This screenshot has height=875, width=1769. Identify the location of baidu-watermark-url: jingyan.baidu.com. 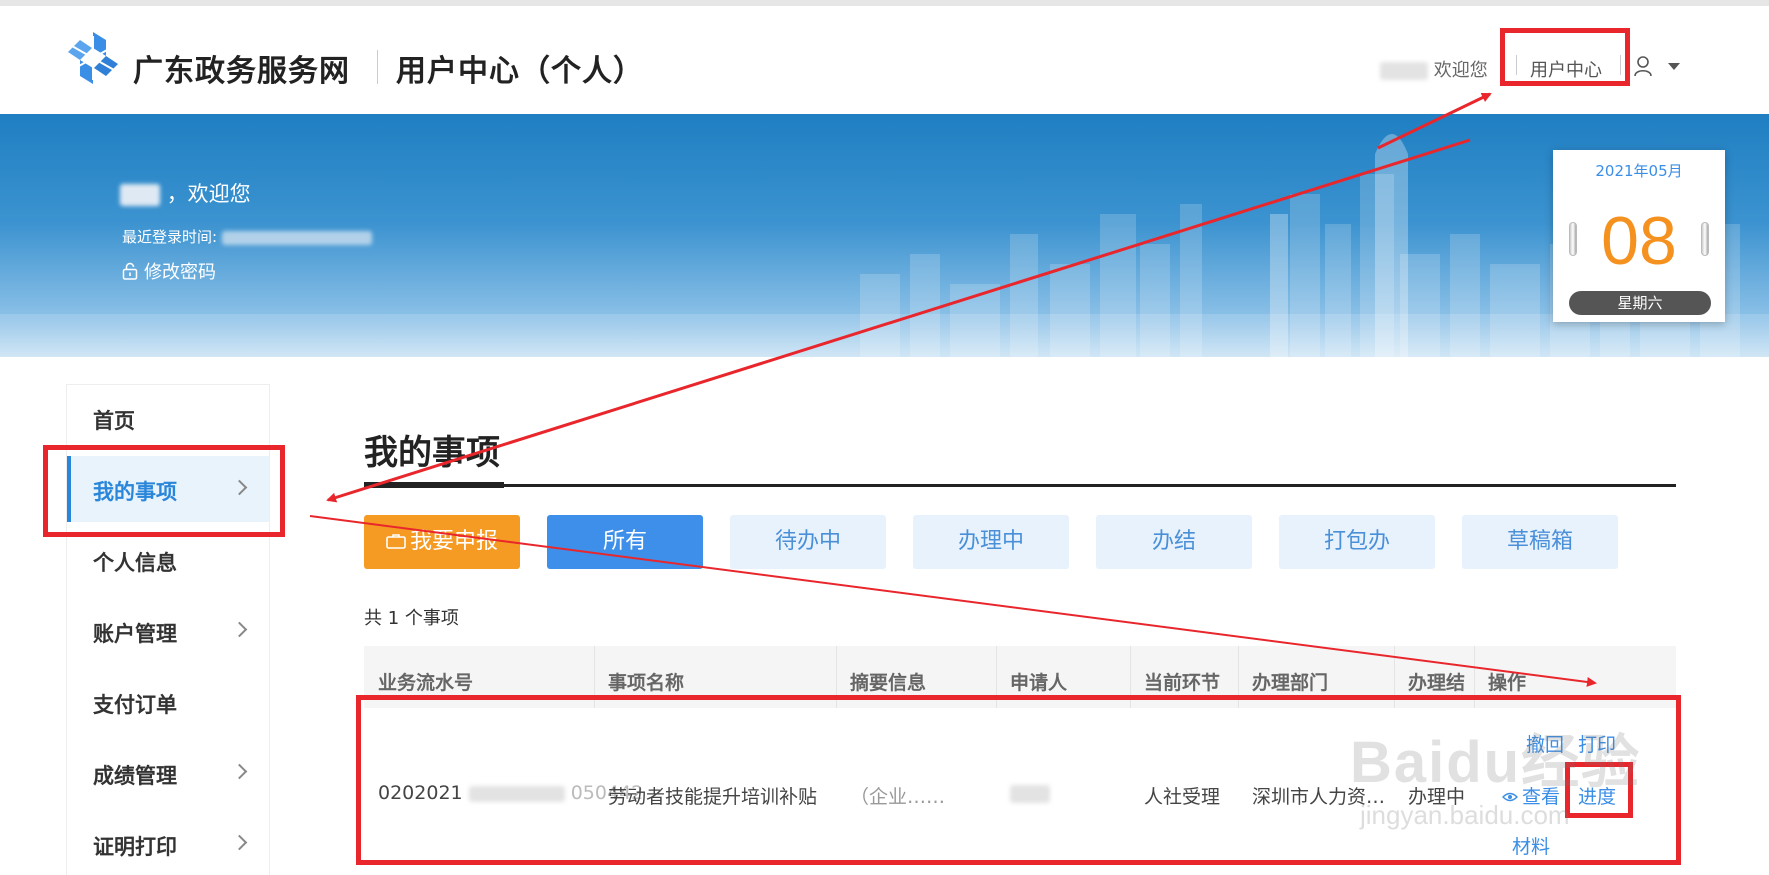
(1465, 815).